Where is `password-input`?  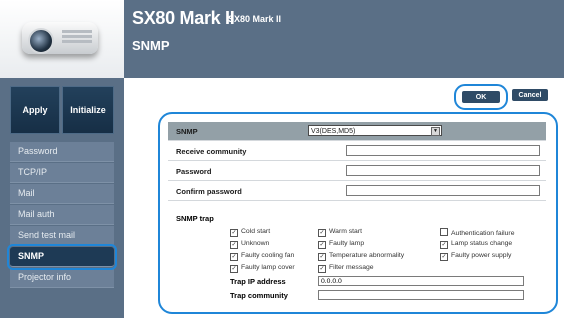
password-input is located at coordinates (443, 170).